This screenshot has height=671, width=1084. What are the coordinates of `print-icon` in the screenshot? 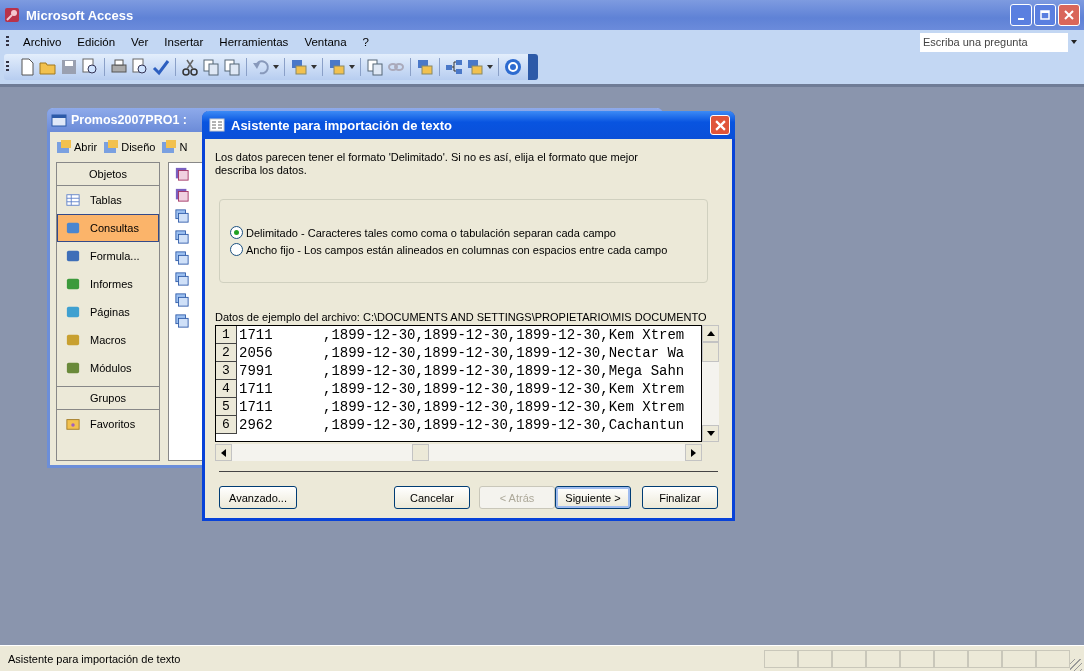 It's located at (119, 67).